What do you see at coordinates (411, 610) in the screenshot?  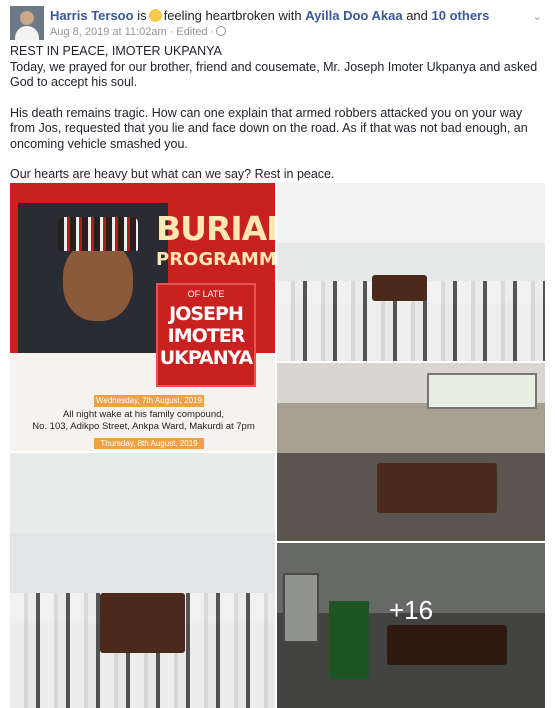 I see `more-photos-count: +16` at bounding box center [411, 610].